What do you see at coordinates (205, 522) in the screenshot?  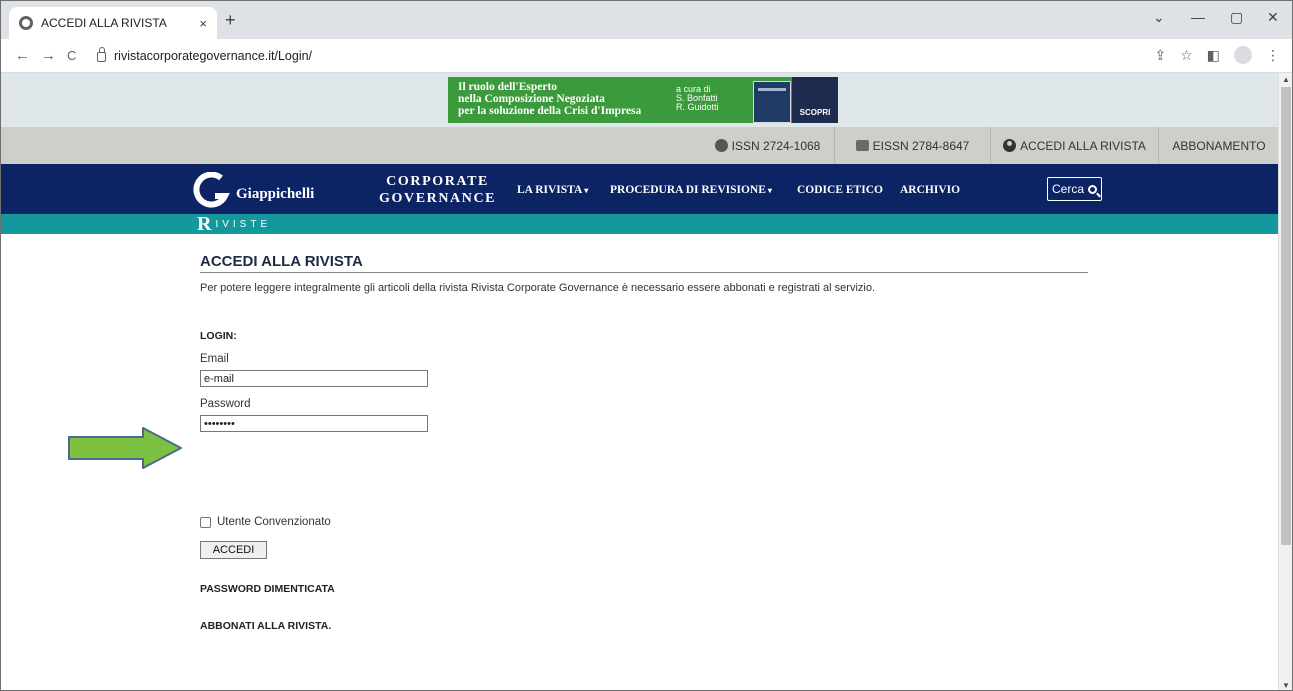 I see `convenzionato-checkbox` at bounding box center [205, 522].